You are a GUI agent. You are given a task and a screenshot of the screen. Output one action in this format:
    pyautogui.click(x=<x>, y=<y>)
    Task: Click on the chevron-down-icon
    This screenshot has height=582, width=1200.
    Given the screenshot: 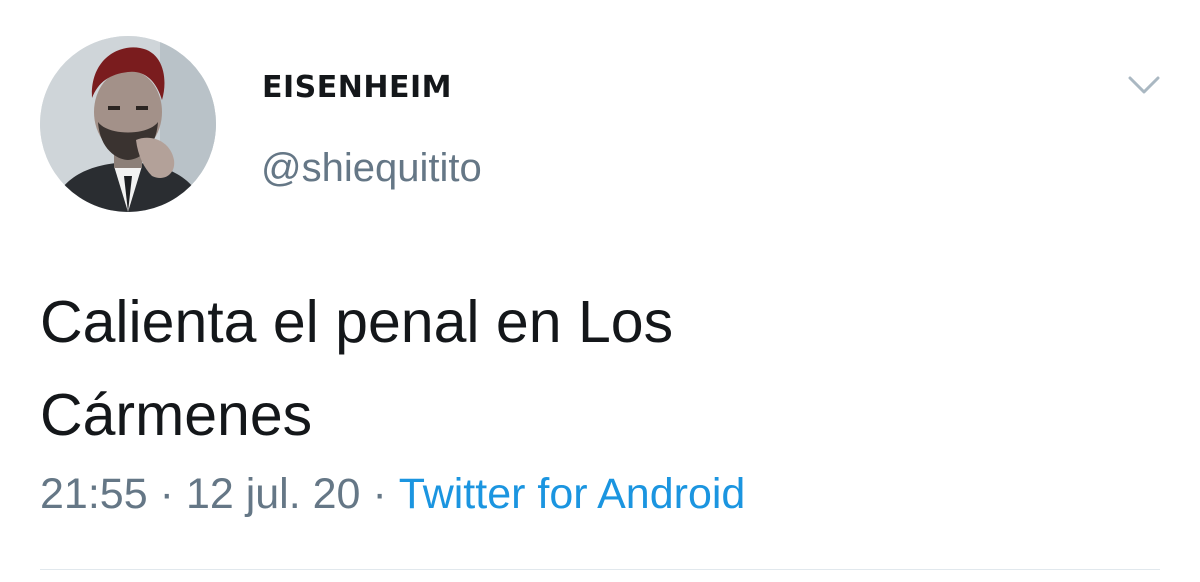 What is the action you would take?
    pyautogui.click(x=1144, y=85)
    